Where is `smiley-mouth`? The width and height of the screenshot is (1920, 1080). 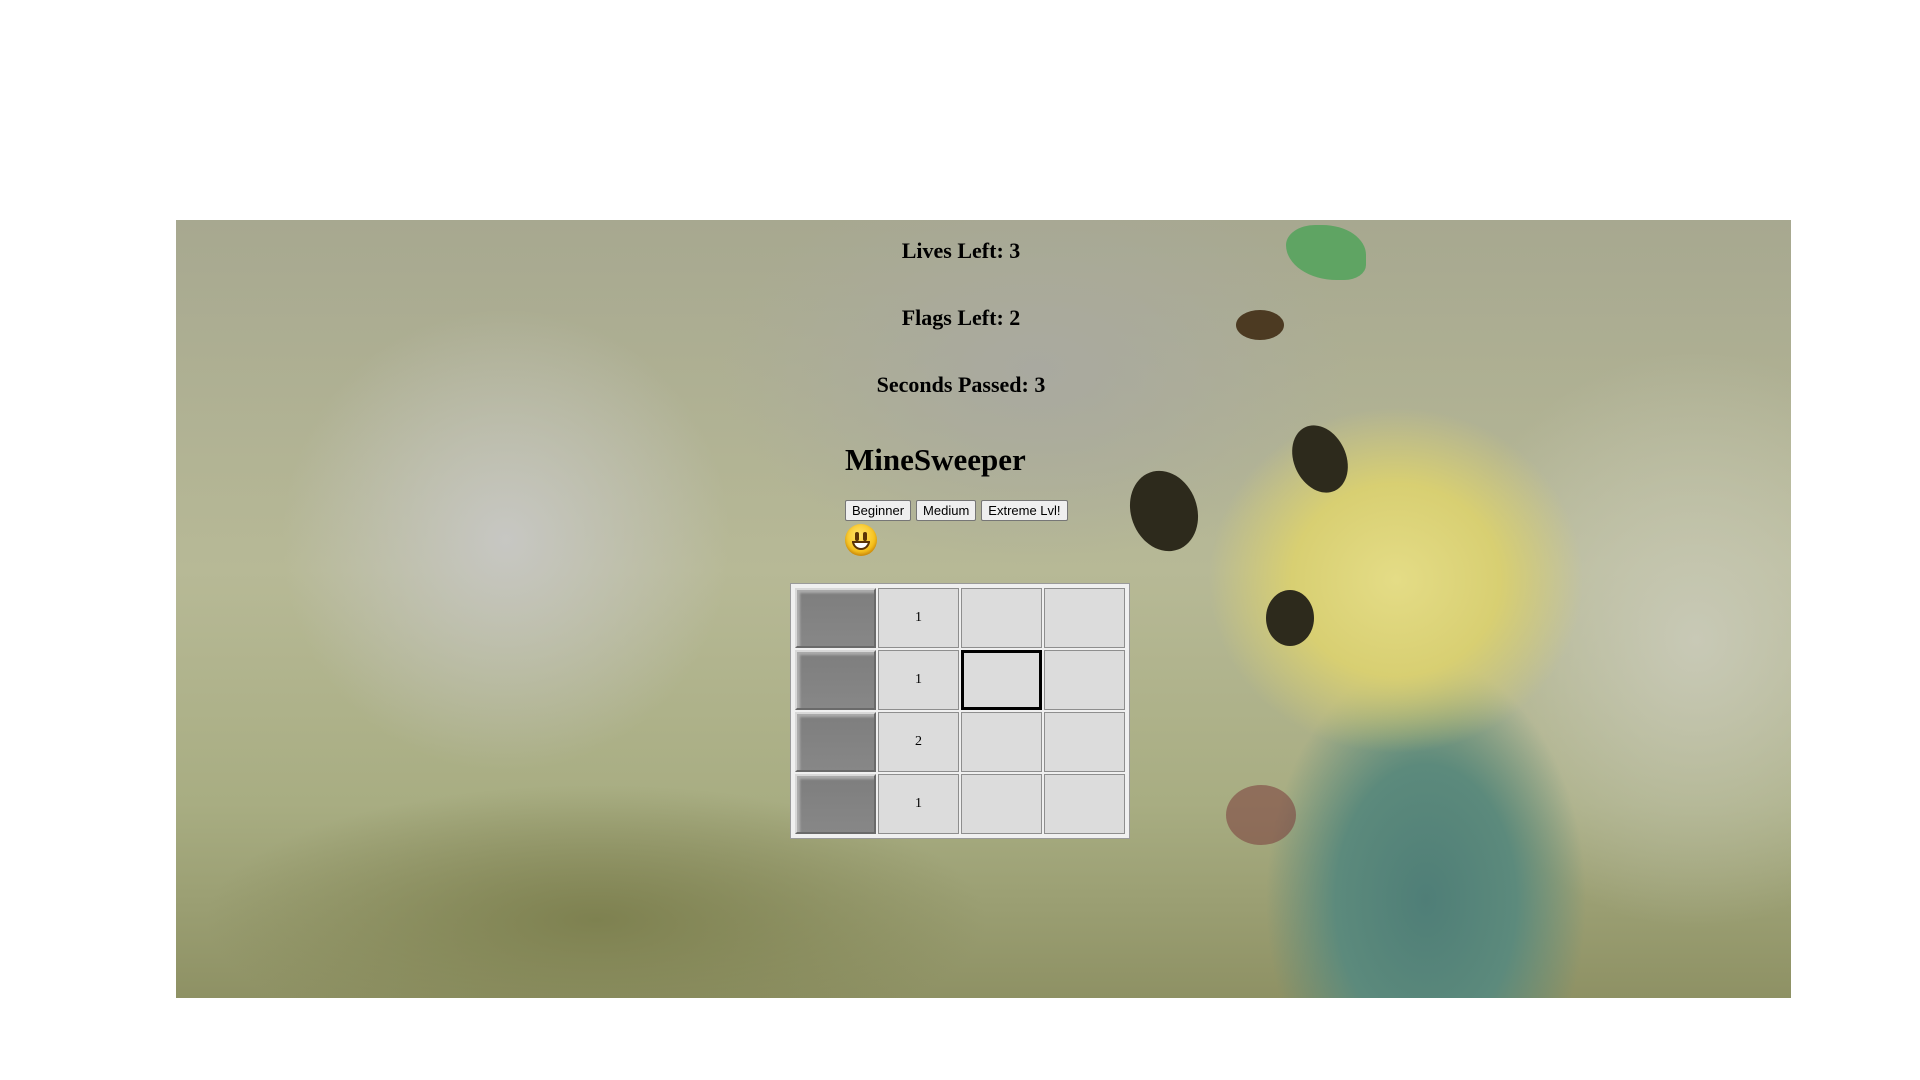 smiley-mouth is located at coordinates (861, 545).